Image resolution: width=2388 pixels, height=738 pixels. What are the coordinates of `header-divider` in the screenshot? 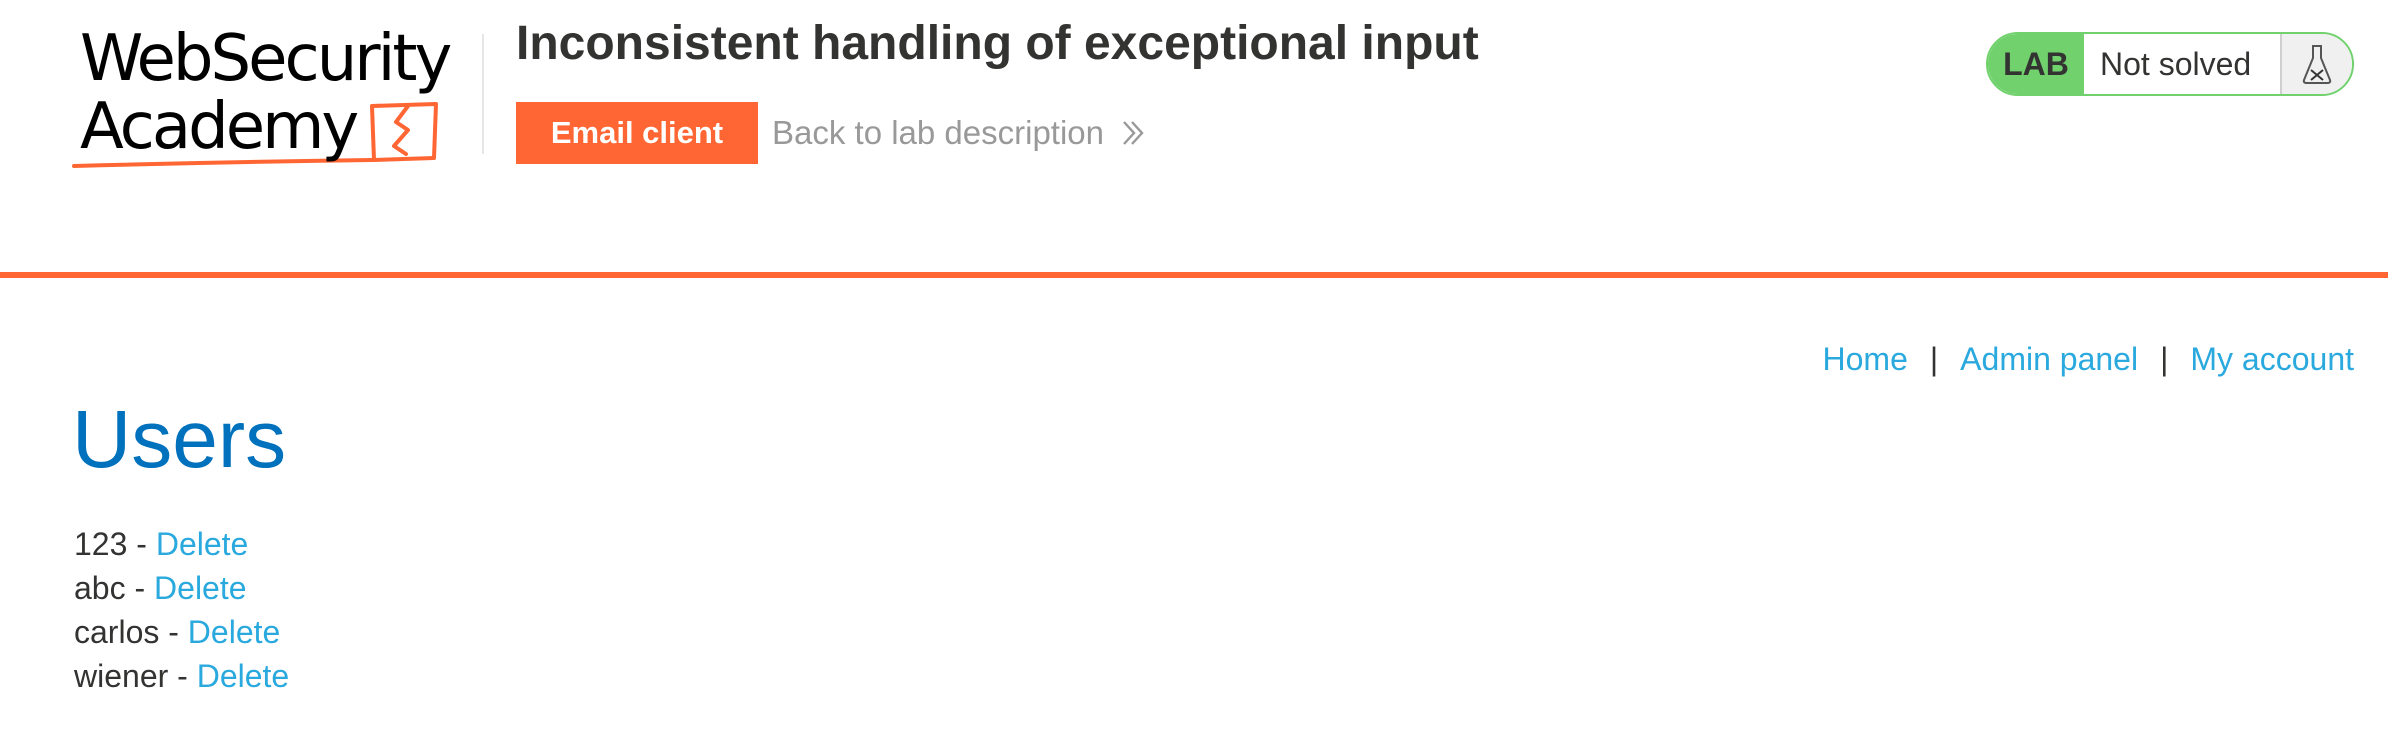 It's located at (483, 94).